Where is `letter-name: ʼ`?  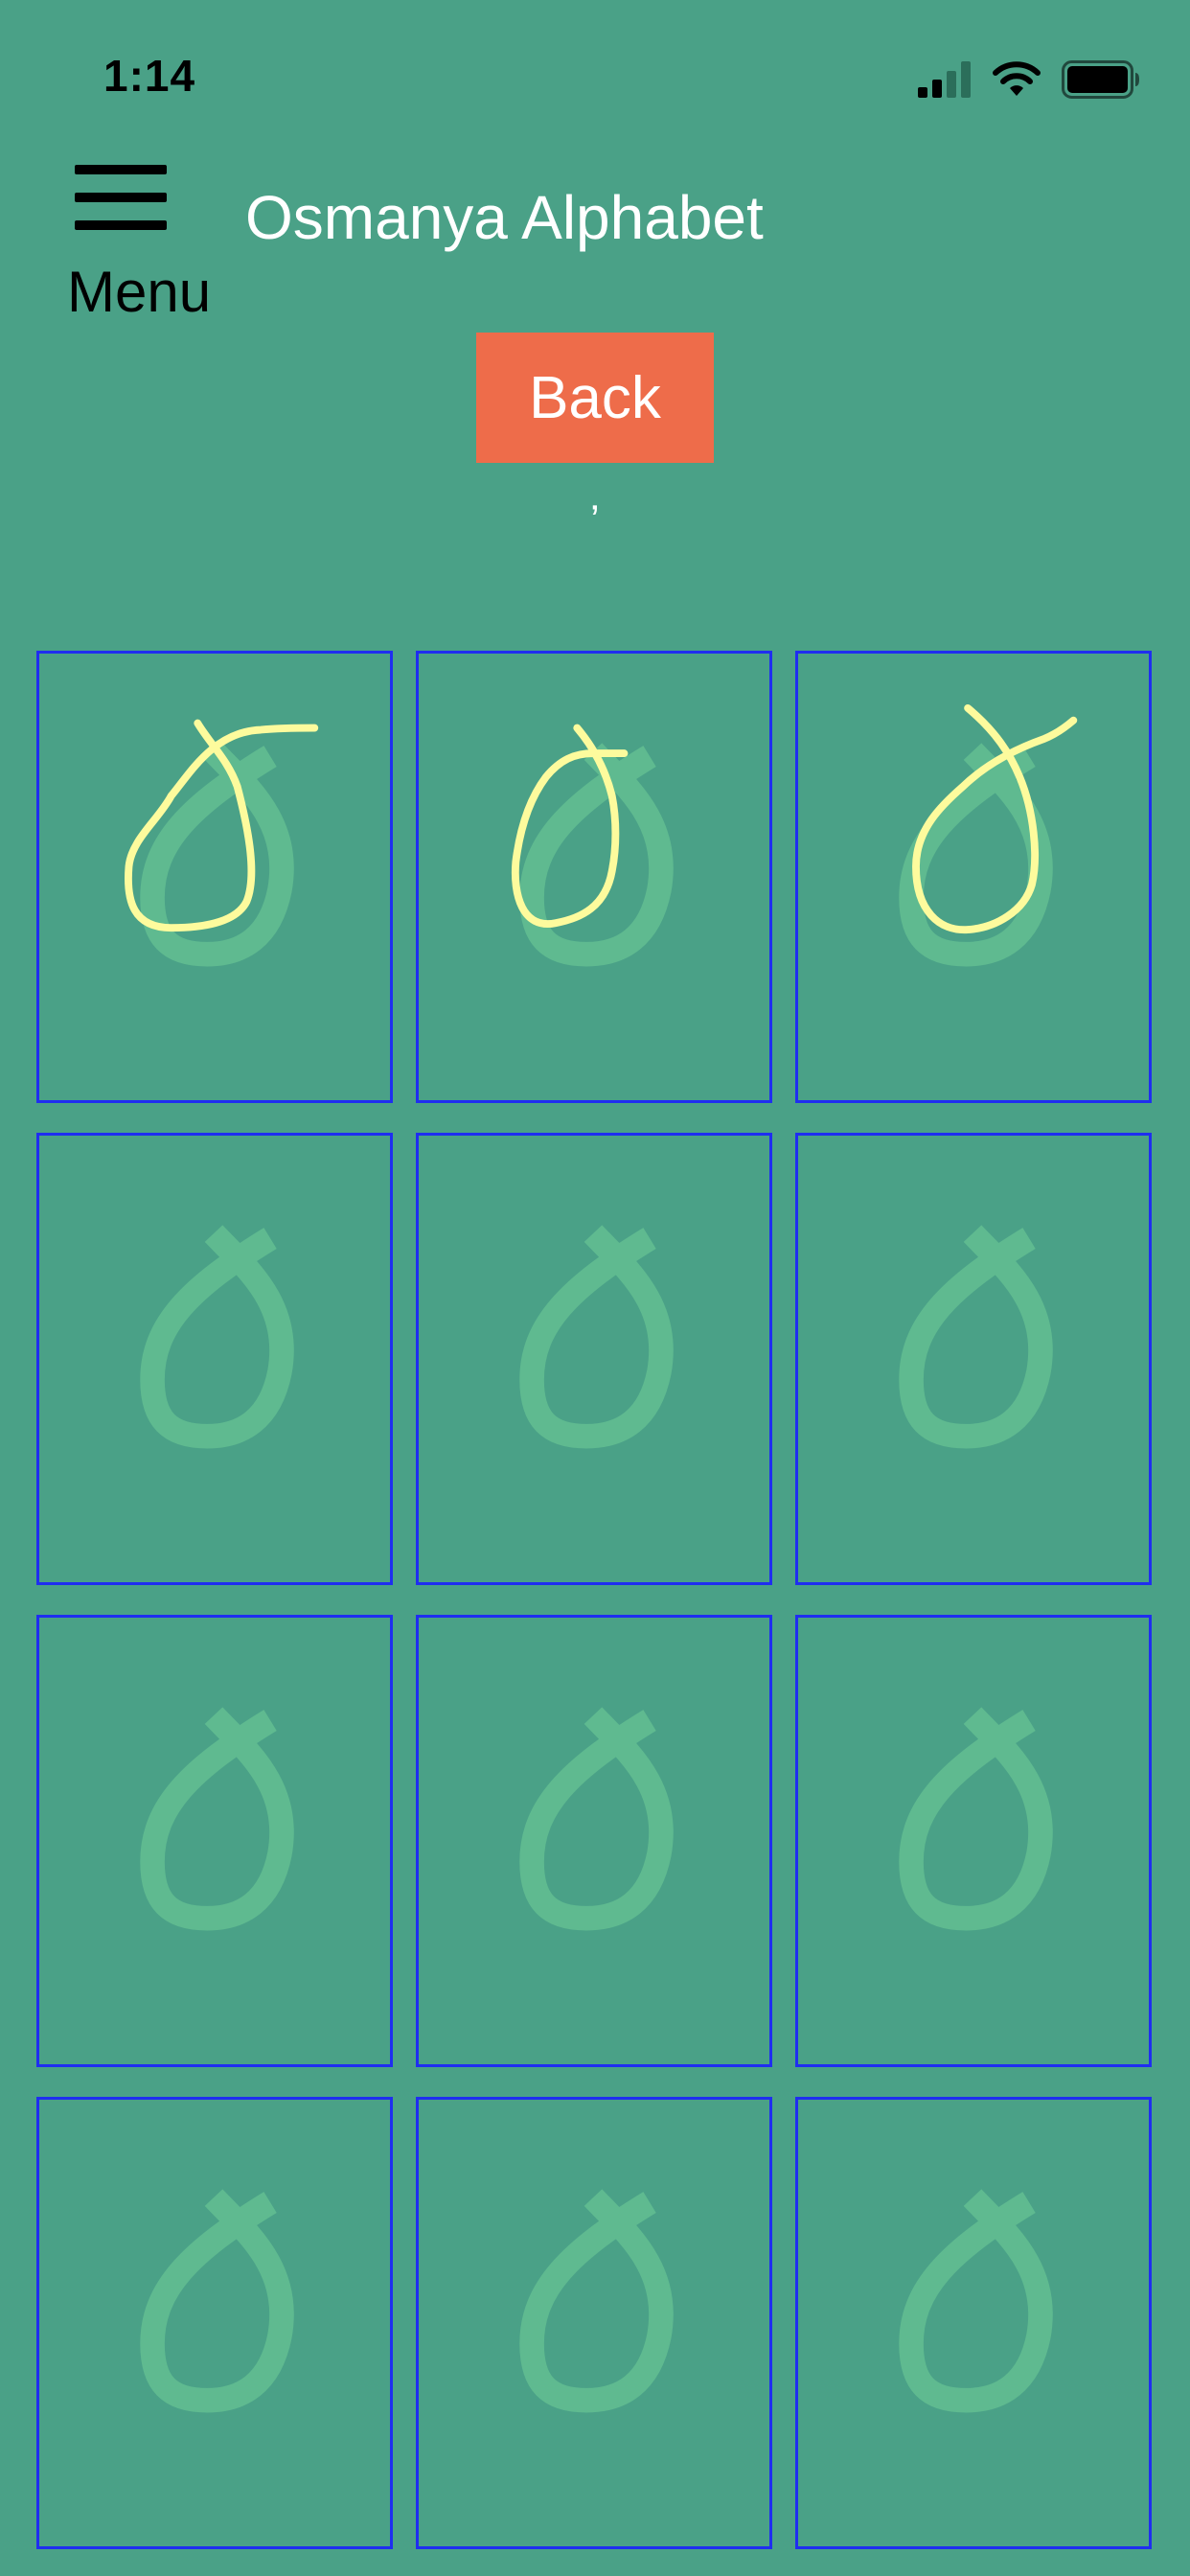 letter-name: ʼ is located at coordinates (595, 521).